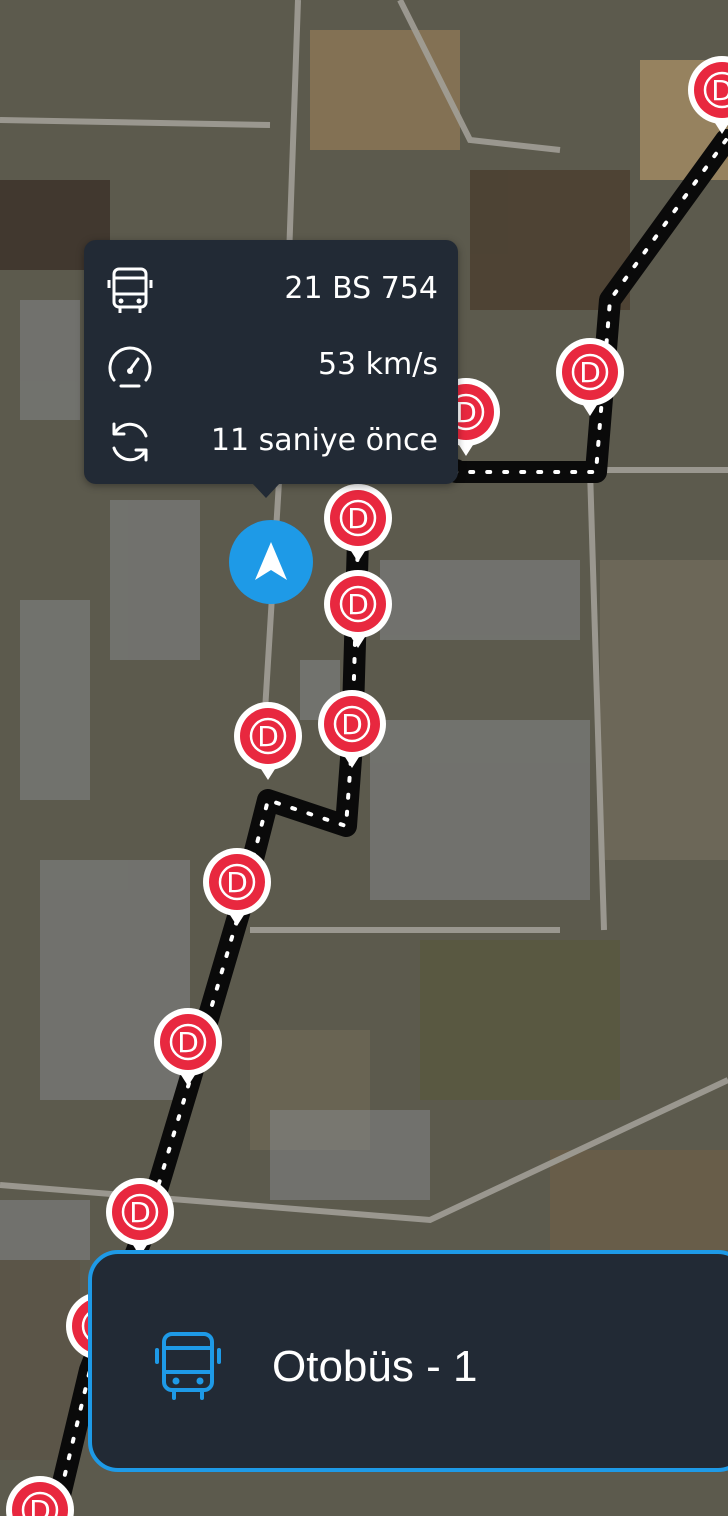 Image resolution: width=728 pixels, height=1516 pixels. I want to click on plate-value: 21 BS 754, so click(361, 288).